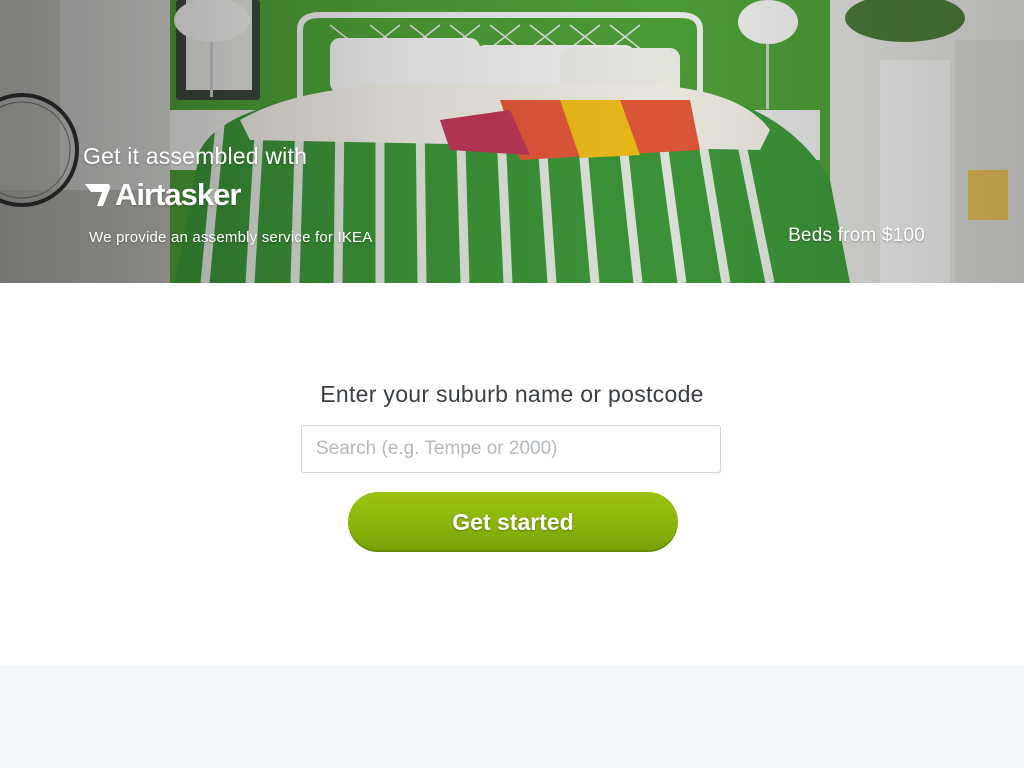 This screenshot has height=768, width=1024. I want to click on airtasker-logo: Airtasker, so click(162, 195).